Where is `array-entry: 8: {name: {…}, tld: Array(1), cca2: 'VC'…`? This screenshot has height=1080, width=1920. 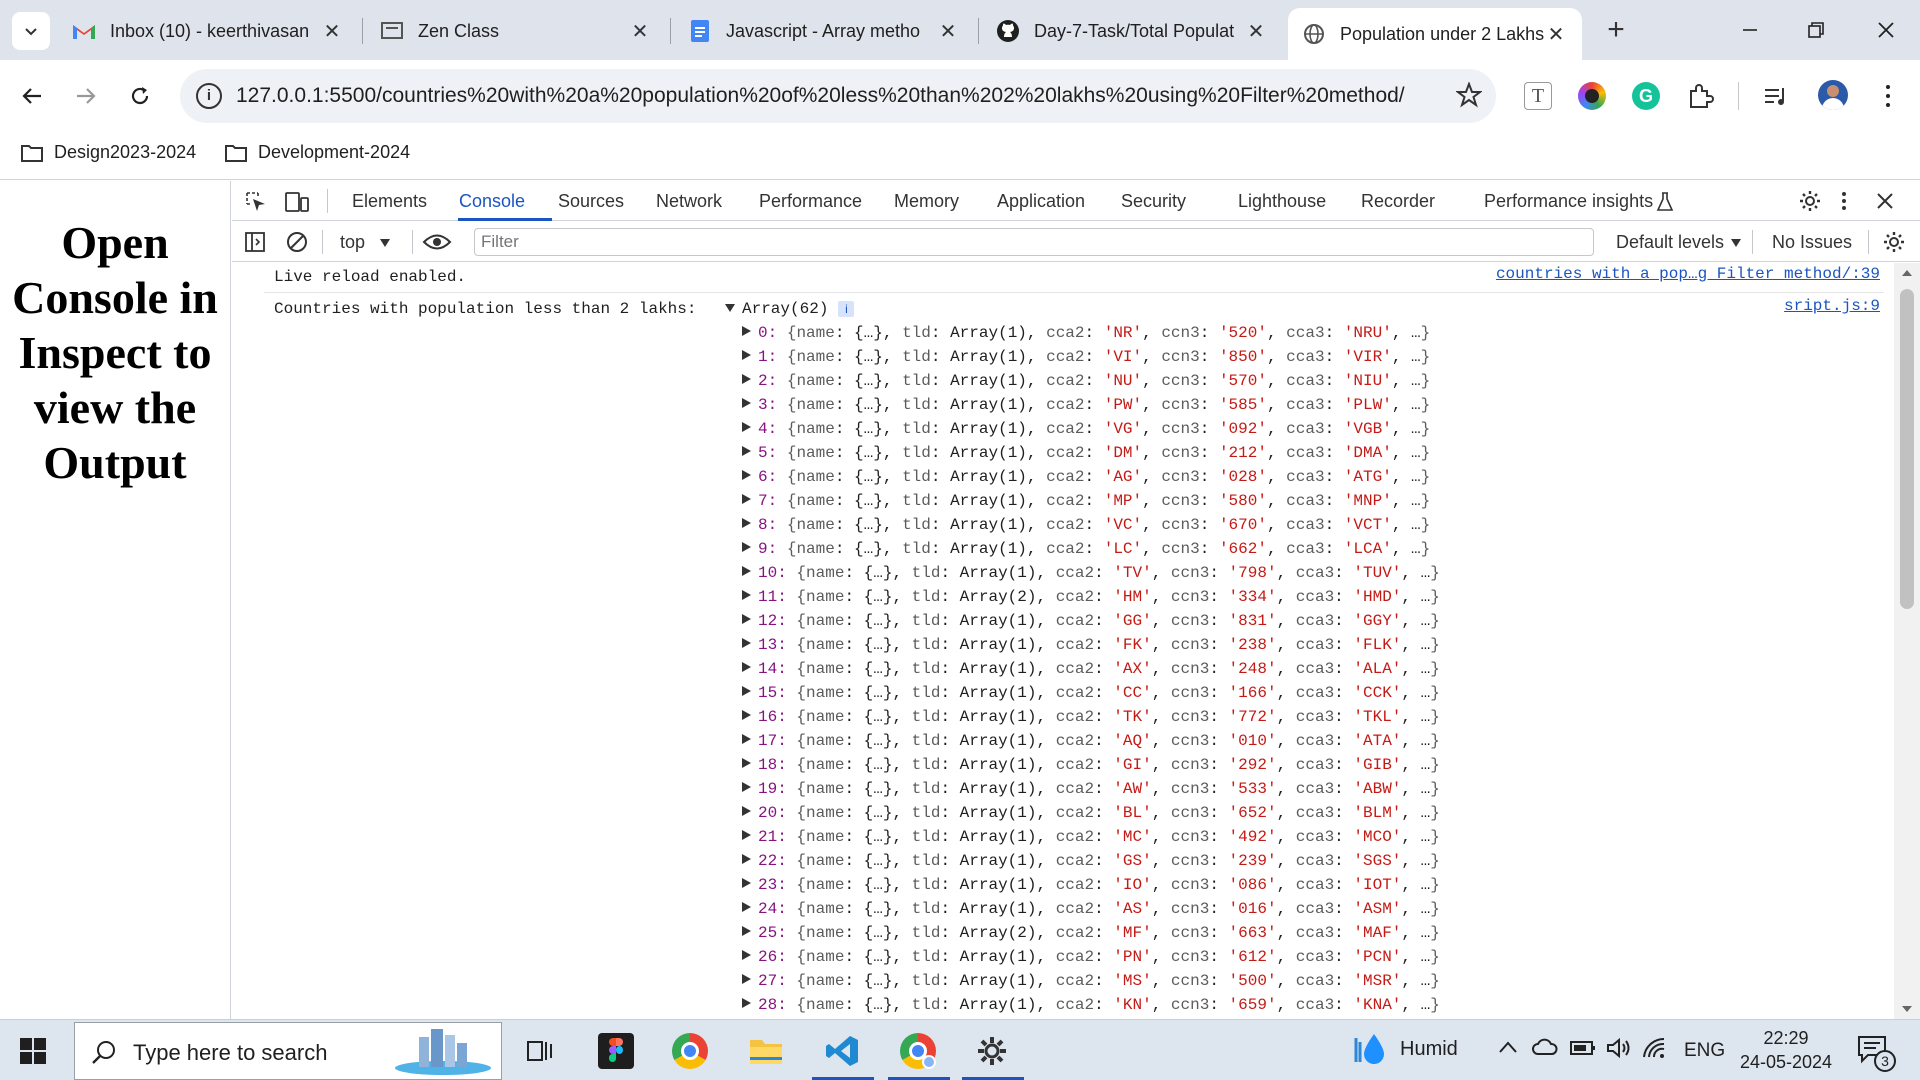
array-entry: 8: {name: {…}, tld: Array(1), cca2: 'VC'… is located at coordinates (1086, 525).